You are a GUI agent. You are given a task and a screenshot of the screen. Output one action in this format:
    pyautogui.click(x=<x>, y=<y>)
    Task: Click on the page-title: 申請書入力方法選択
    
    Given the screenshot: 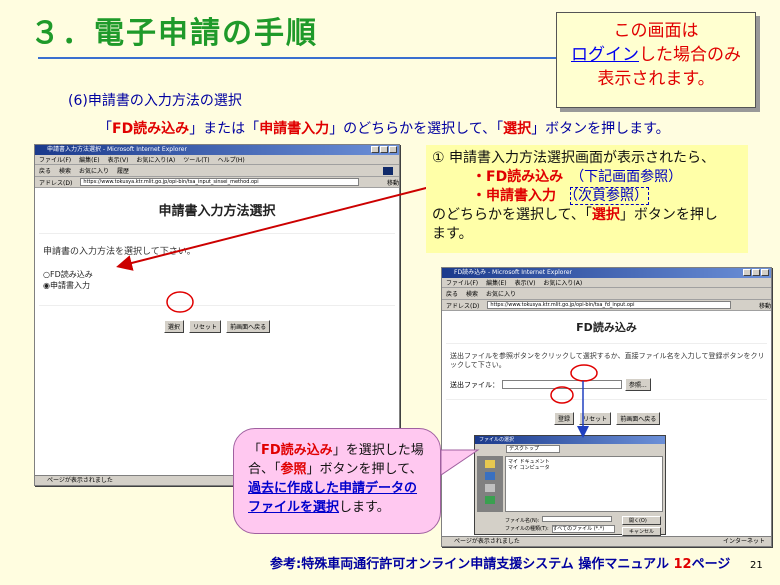 What is the action you would take?
    pyautogui.click(x=217, y=211)
    